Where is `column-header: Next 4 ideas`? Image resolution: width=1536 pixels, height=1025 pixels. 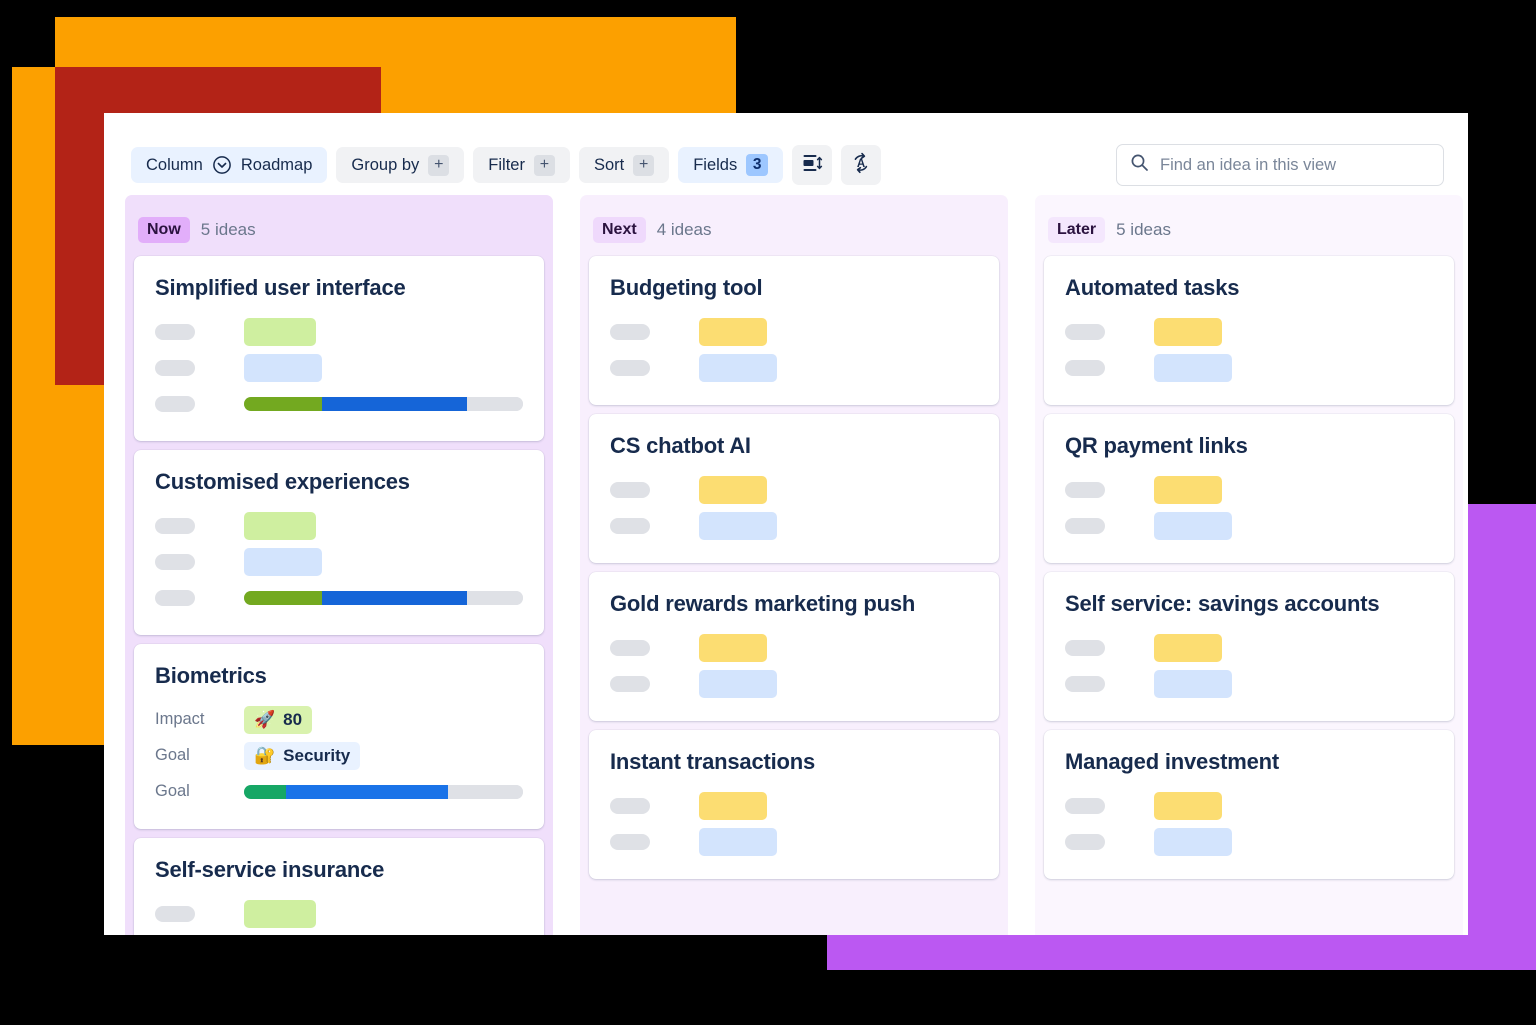 column-header: Next 4 ideas is located at coordinates (794, 230).